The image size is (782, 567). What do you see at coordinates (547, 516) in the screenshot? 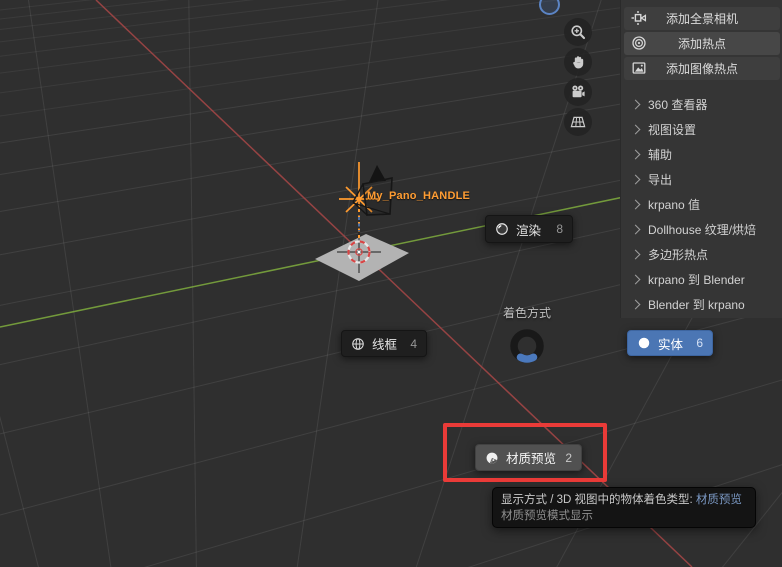
I see `tooltip-line2: 材质预览模式显示` at bounding box center [547, 516].